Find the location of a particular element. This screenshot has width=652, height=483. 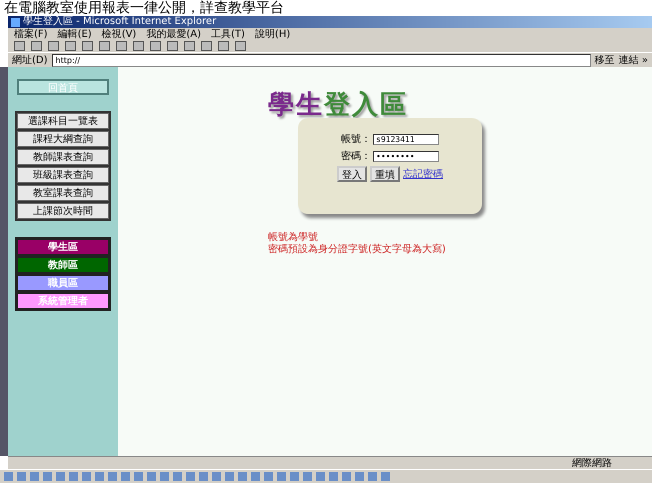

logo-character: 學 is located at coordinates (281, 105).